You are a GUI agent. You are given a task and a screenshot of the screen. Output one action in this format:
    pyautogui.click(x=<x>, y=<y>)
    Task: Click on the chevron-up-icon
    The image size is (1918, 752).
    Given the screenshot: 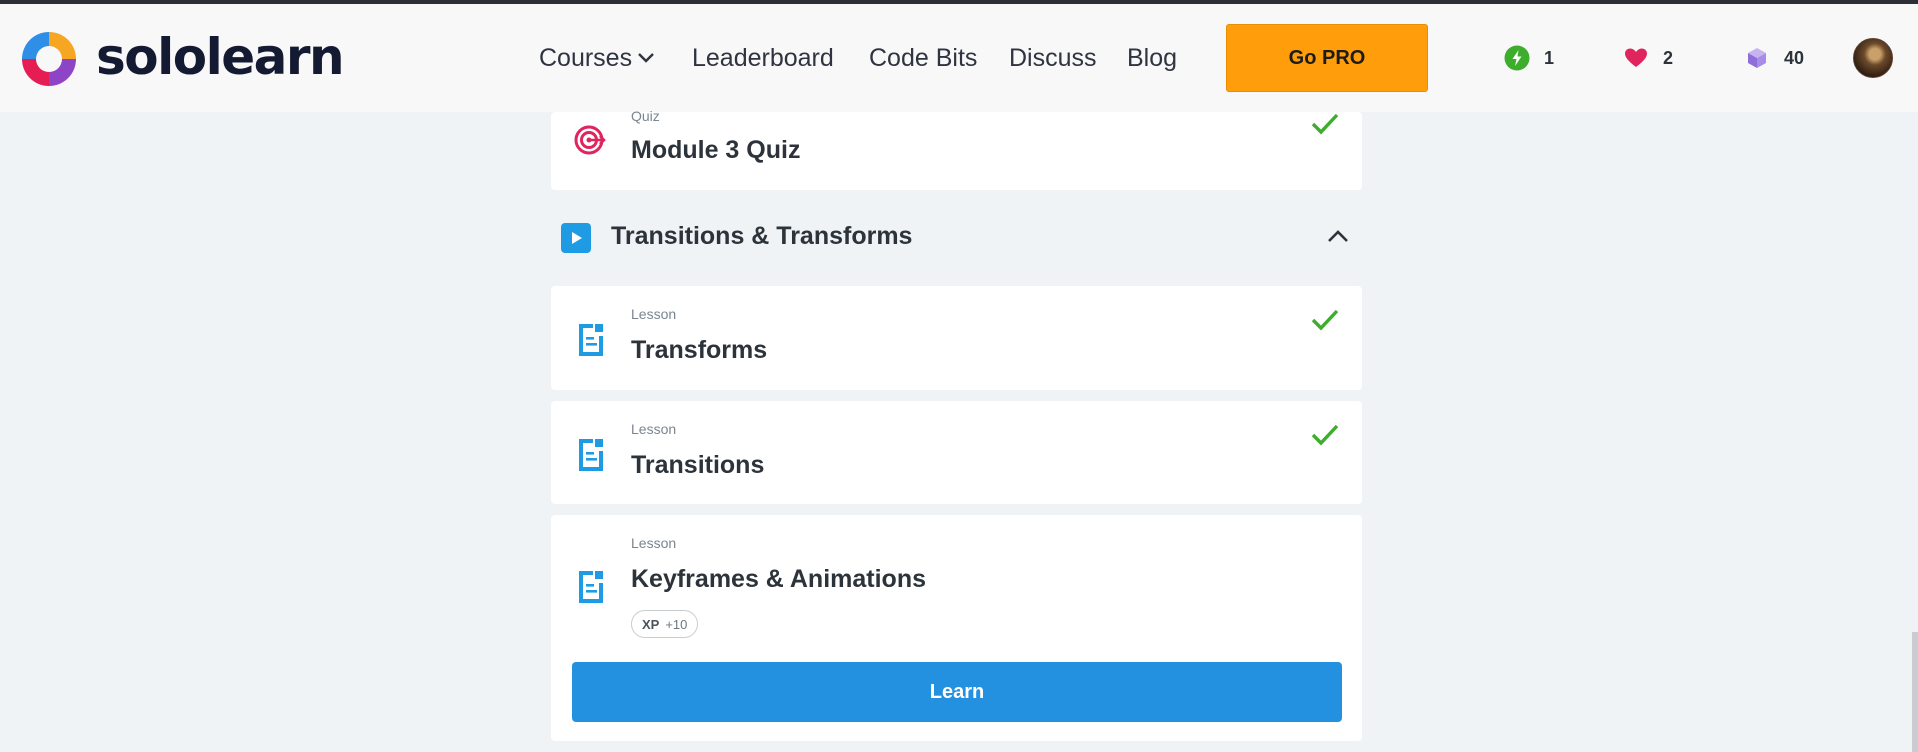 What is the action you would take?
    pyautogui.click(x=1338, y=236)
    